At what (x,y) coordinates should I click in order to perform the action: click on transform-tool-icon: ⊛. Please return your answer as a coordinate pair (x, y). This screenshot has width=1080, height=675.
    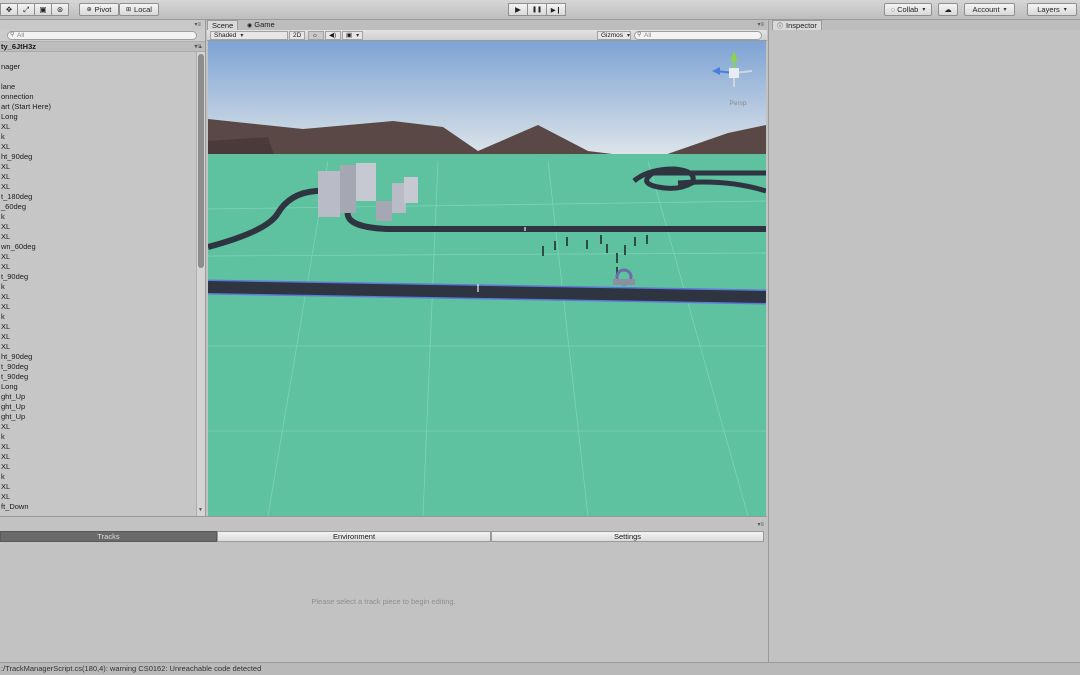
    Looking at the image, I should click on (60, 9).